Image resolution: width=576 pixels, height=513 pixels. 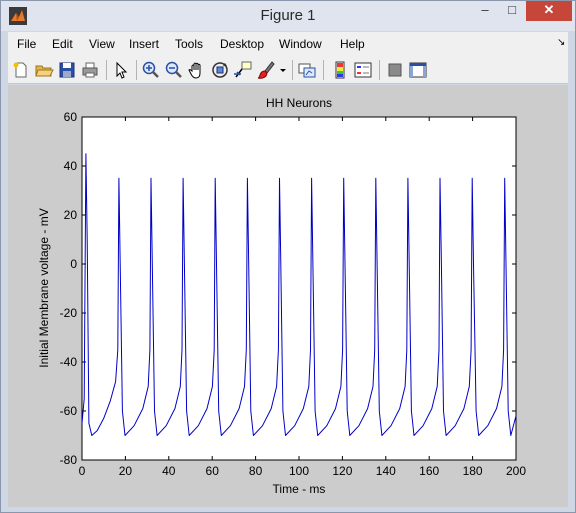 I want to click on title-bar: Figure 1 – □ ✕, so click(x=288, y=16).